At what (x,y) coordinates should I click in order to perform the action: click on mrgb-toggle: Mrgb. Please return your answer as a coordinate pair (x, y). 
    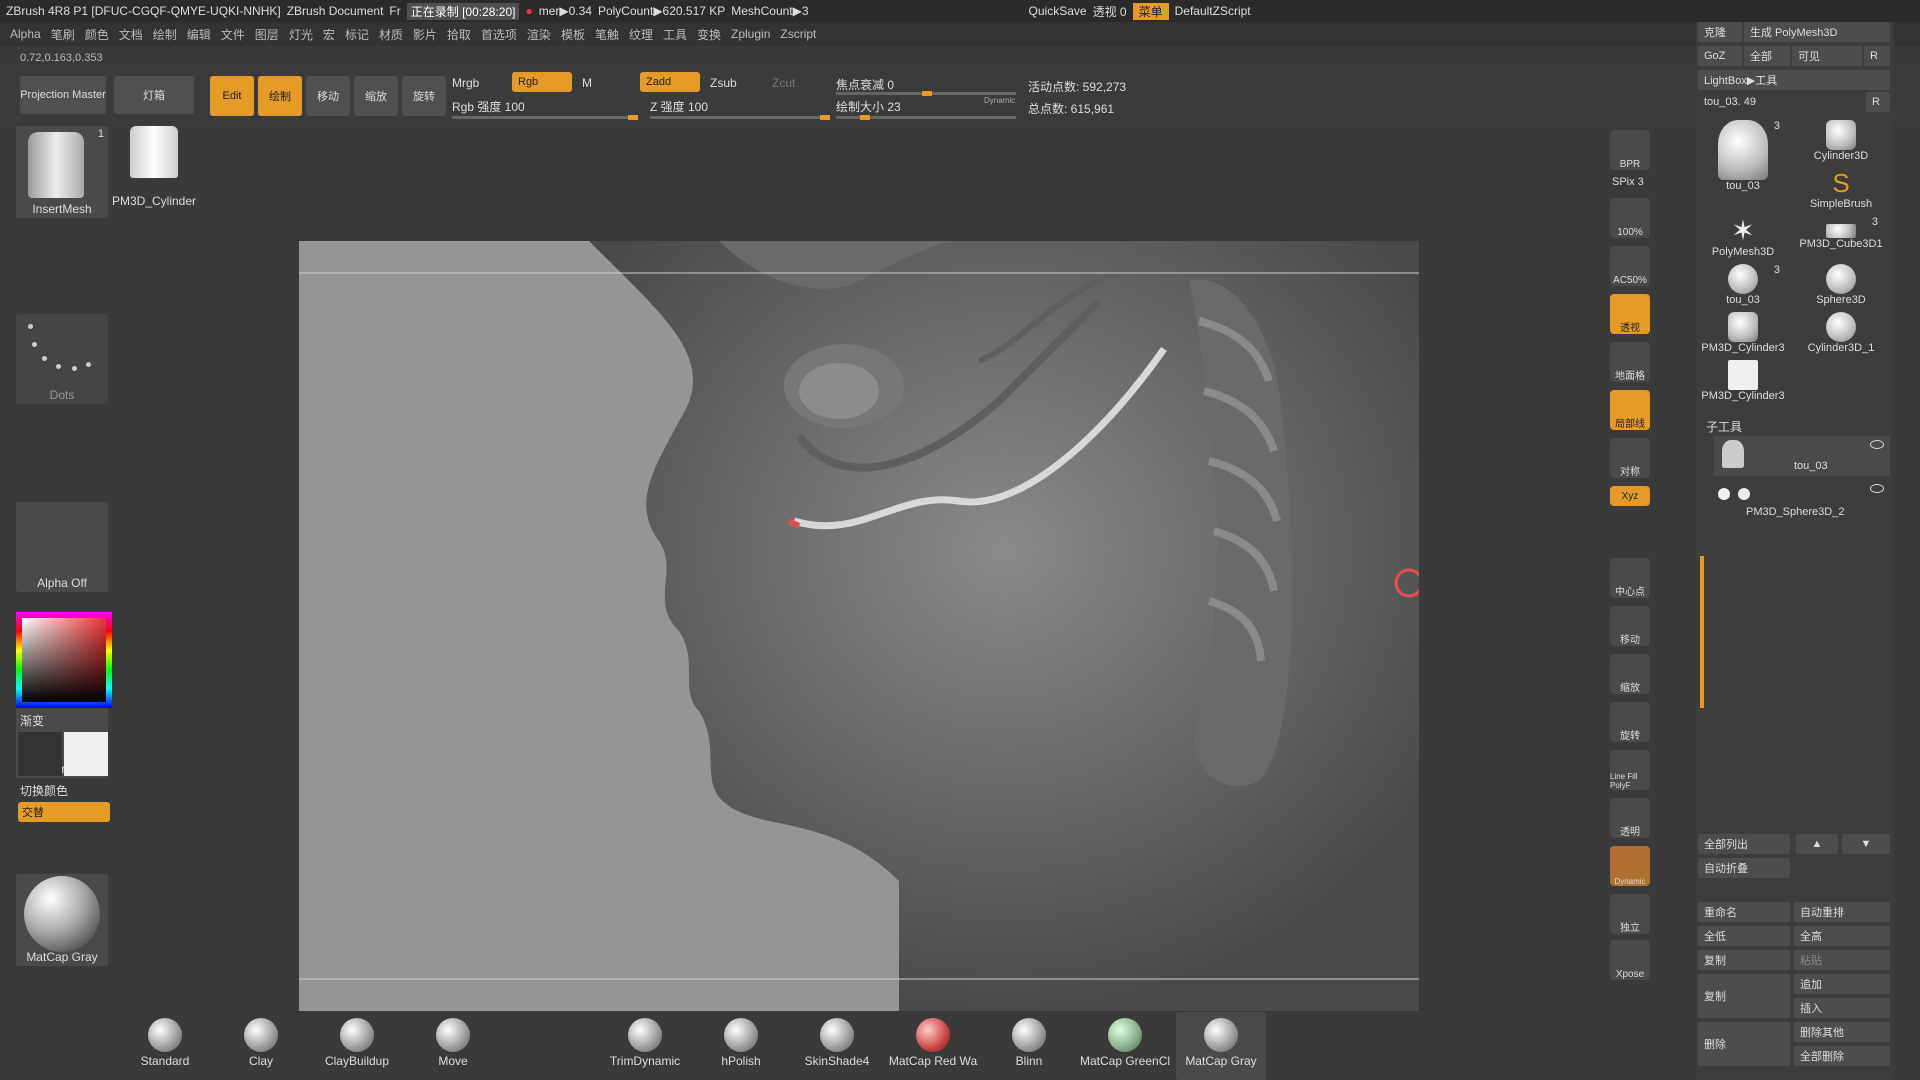
    Looking at the image, I should click on (465, 83).